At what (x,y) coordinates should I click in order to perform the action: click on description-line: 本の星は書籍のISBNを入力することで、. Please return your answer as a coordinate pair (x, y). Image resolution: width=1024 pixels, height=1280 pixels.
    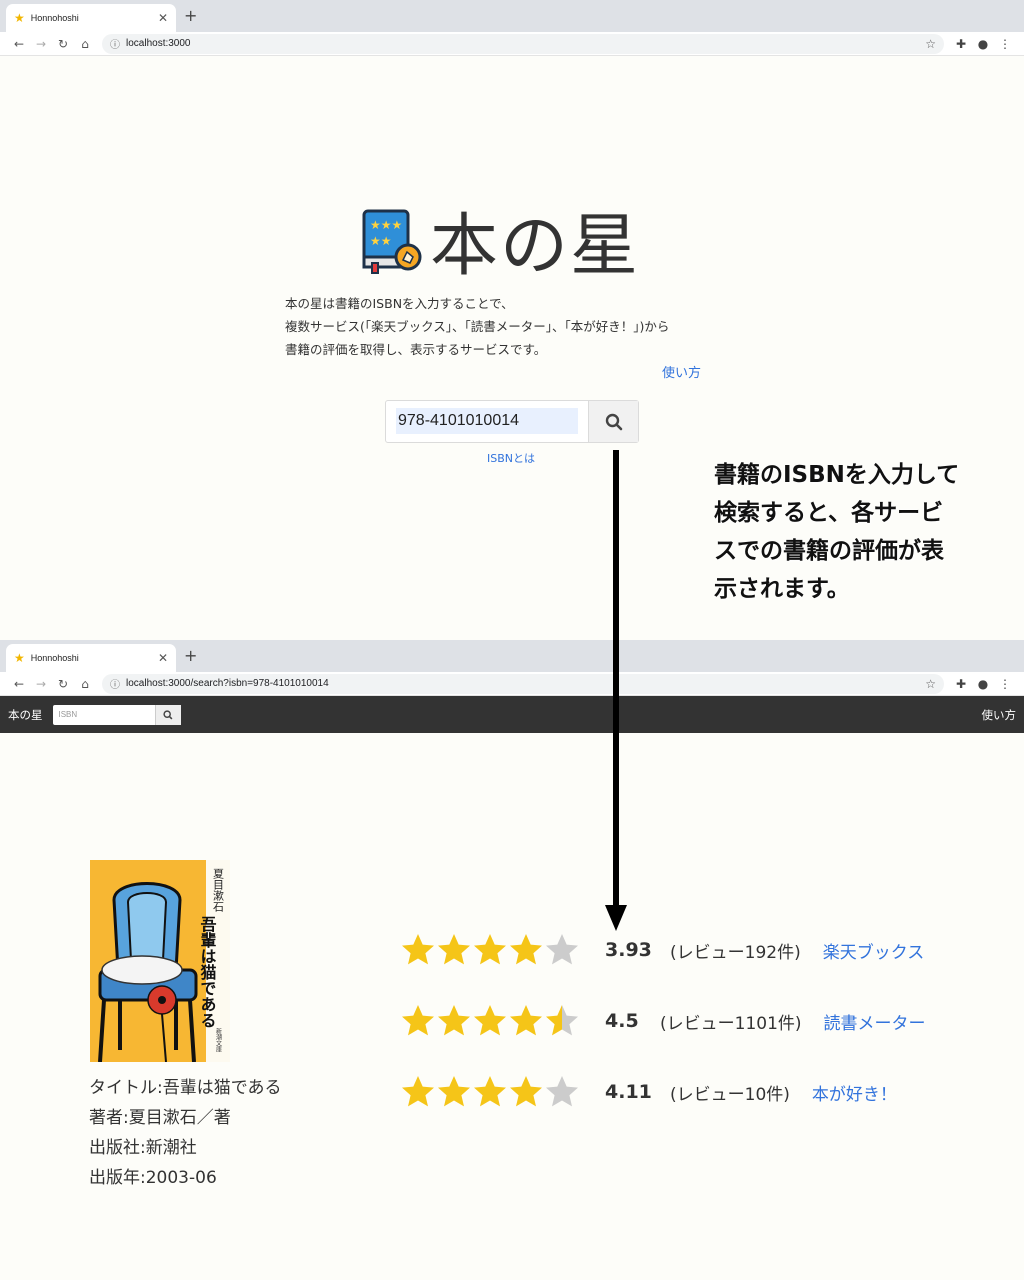
    Looking at the image, I should click on (399, 303).